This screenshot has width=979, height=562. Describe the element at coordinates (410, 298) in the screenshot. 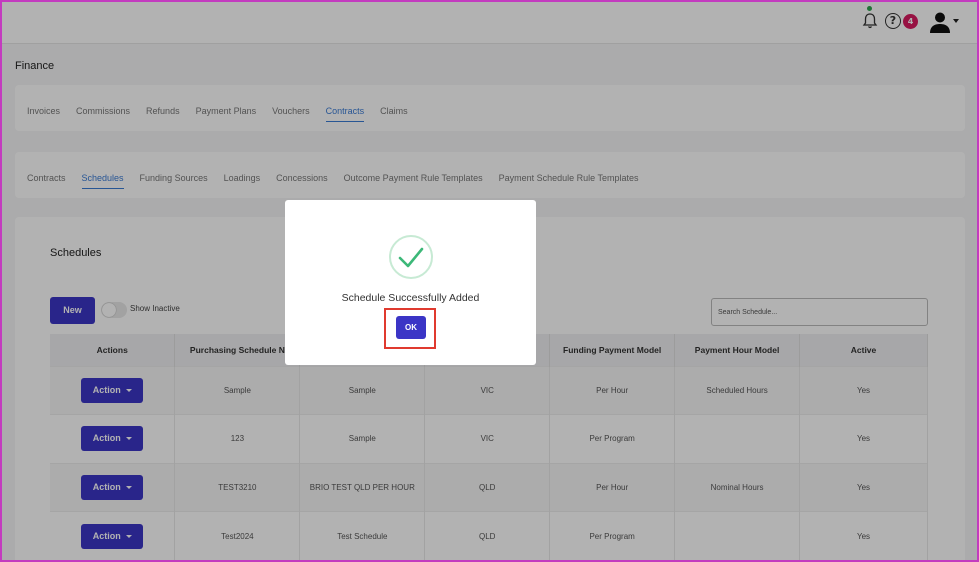

I see `dialog-message: Schedule Successfully Added` at that location.